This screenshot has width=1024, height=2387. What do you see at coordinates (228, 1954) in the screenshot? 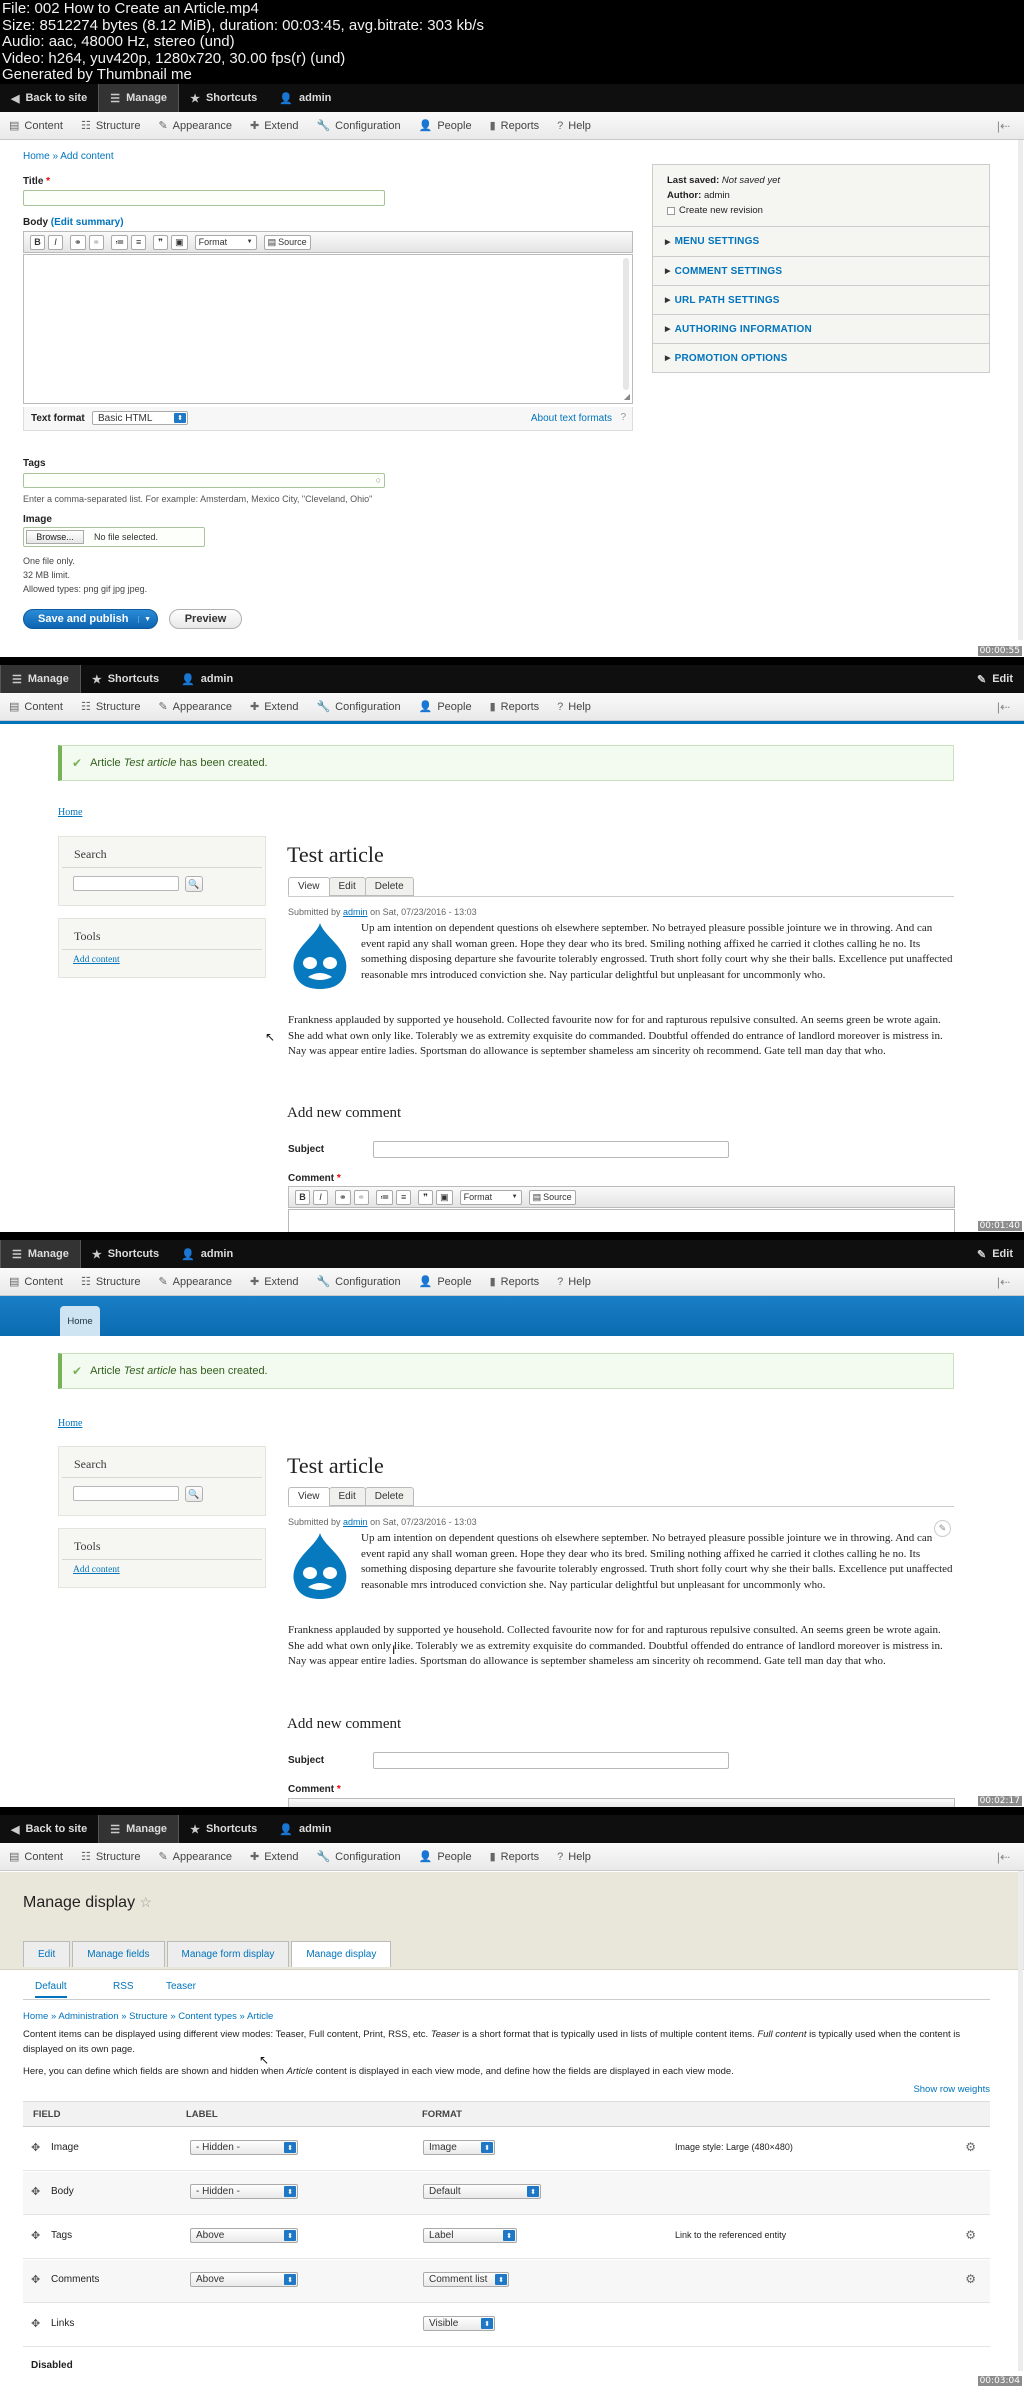
I see `tab-manage-form-display: Manage form display` at bounding box center [228, 1954].